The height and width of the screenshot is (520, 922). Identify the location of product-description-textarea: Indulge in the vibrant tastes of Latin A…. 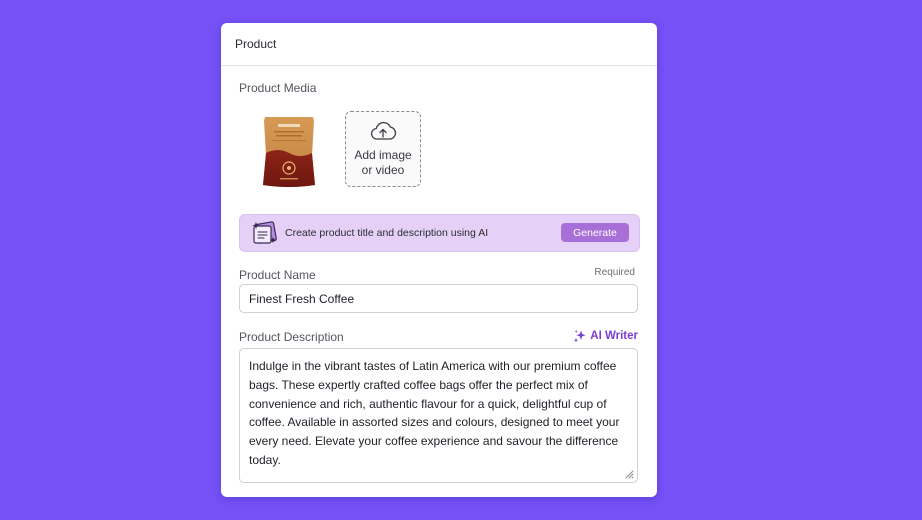
(438, 415).